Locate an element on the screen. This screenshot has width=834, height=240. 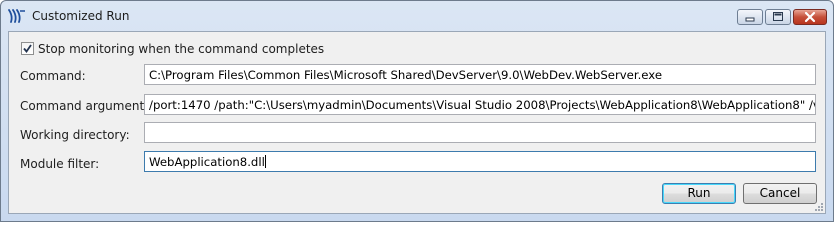
command-arguments-label: Command arguments: is located at coordinates (87, 106).